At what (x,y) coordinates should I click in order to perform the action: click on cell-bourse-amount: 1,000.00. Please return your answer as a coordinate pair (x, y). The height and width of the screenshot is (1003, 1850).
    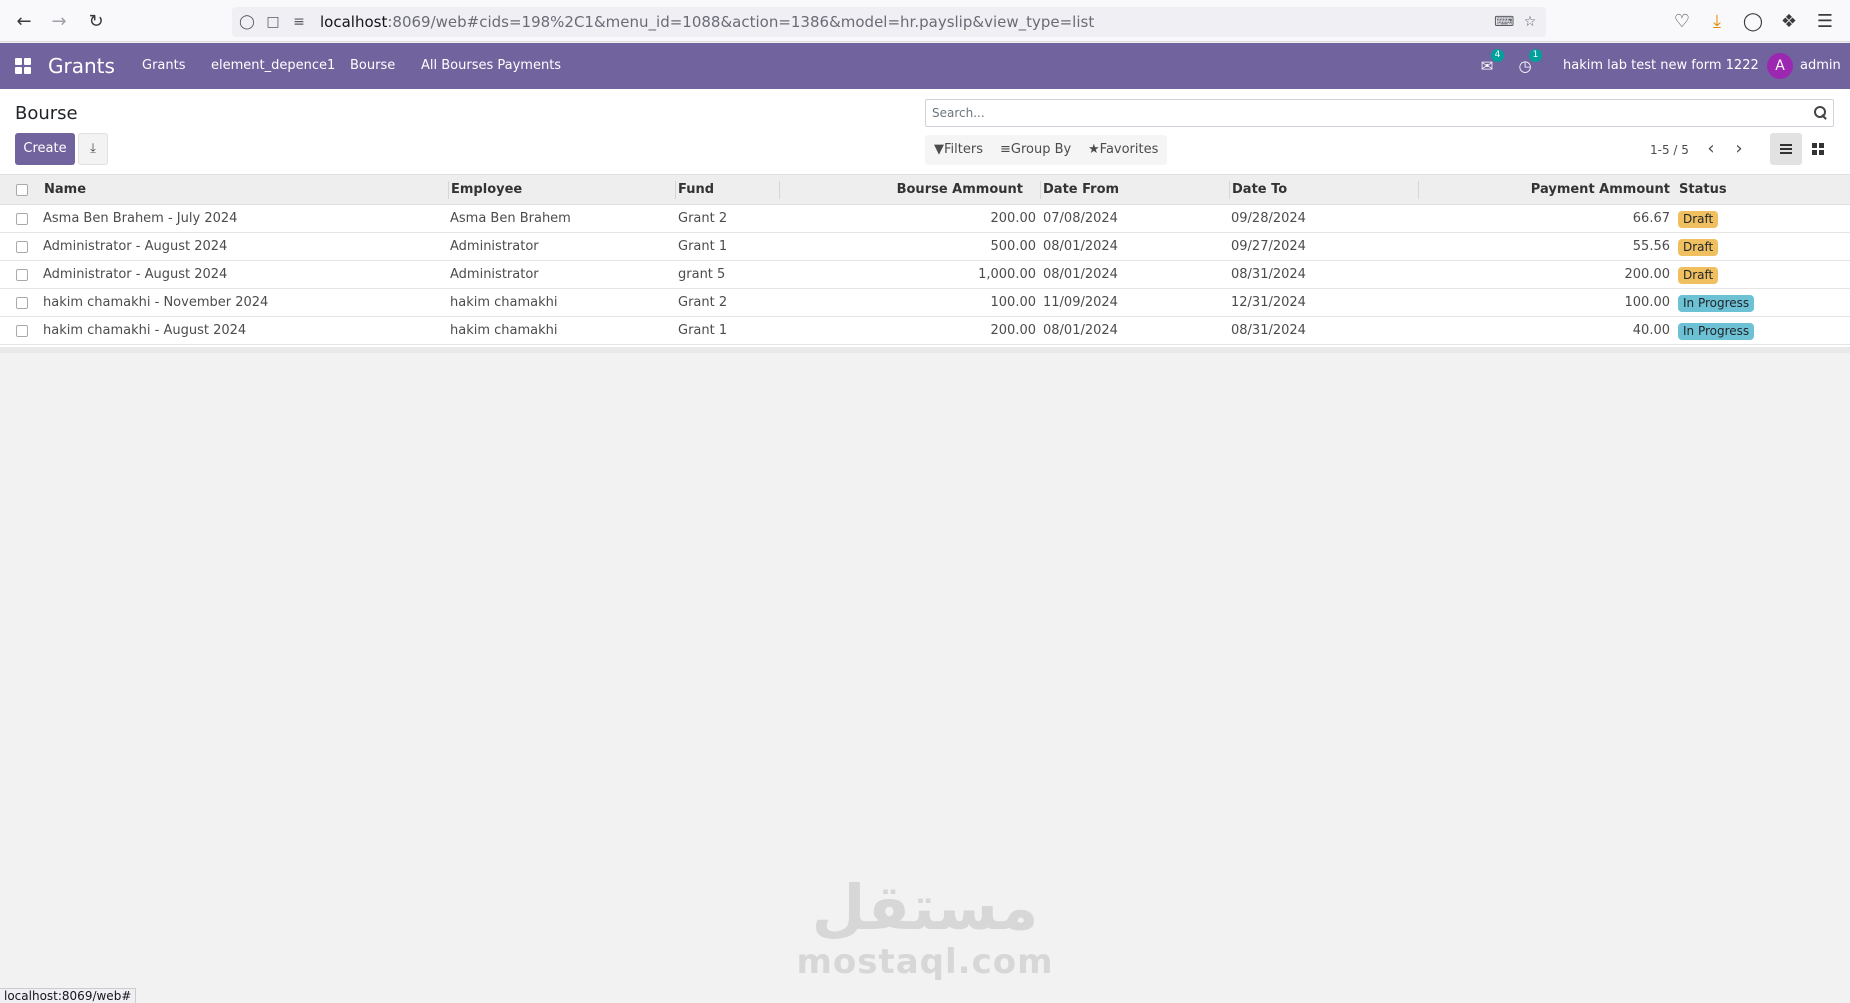
    Looking at the image, I should click on (1007, 274).